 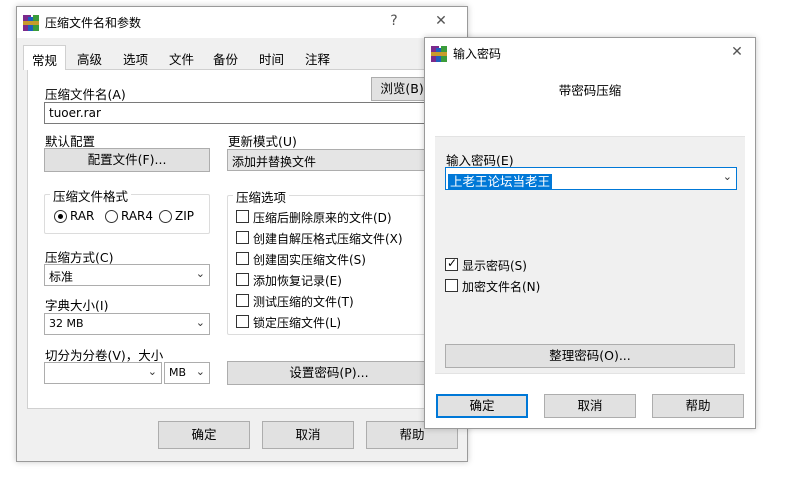 What do you see at coordinates (184, 216) in the screenshot?
I see `format-zip-label: ZIP` at bounding box center [184, 216].